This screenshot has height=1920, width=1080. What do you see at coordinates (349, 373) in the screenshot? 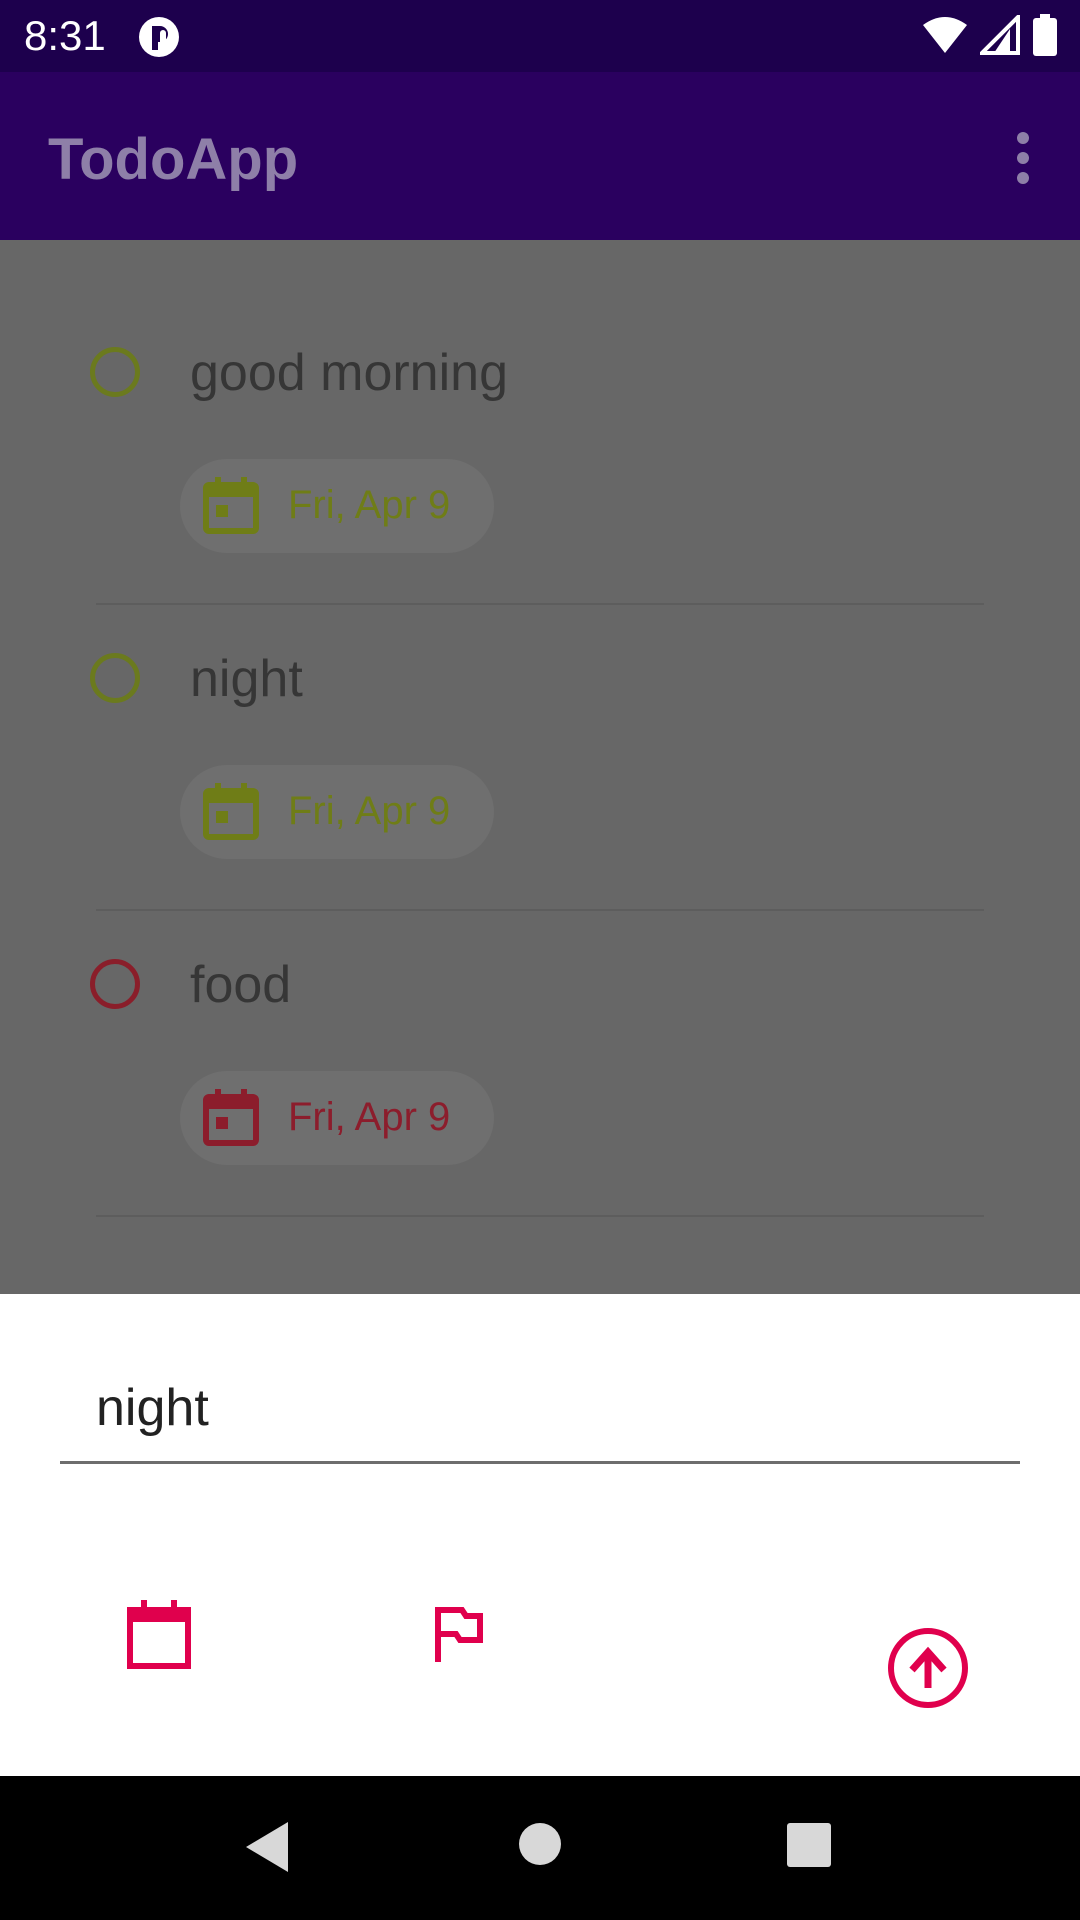
I see `todo-title: good morning` at bounding box center [349, 373].